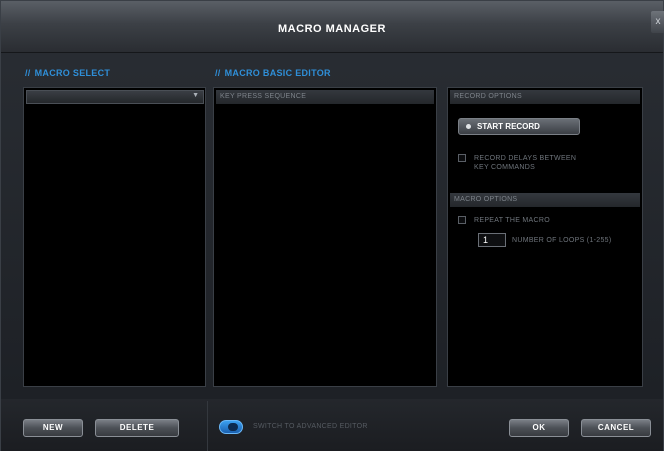 This screenshot has height=451, width=664. What do you see at coordinates (545, 200) in the screenshot?
I see `macro-options-header: MACRO OPTIONS` at bounding box center [545, 200].